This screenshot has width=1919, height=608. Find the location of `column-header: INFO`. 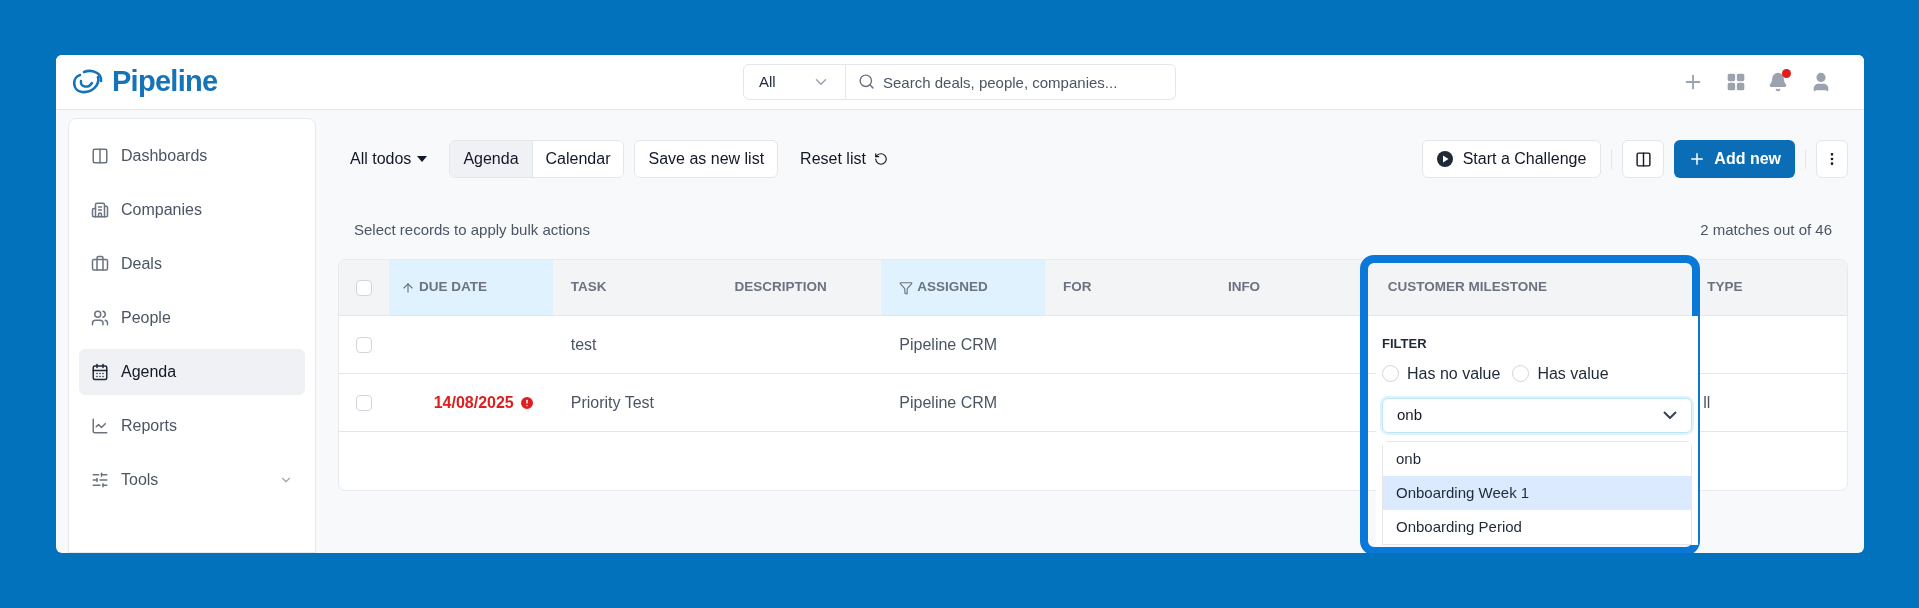

column-header: INFO is located at coordinates (1289, 287).